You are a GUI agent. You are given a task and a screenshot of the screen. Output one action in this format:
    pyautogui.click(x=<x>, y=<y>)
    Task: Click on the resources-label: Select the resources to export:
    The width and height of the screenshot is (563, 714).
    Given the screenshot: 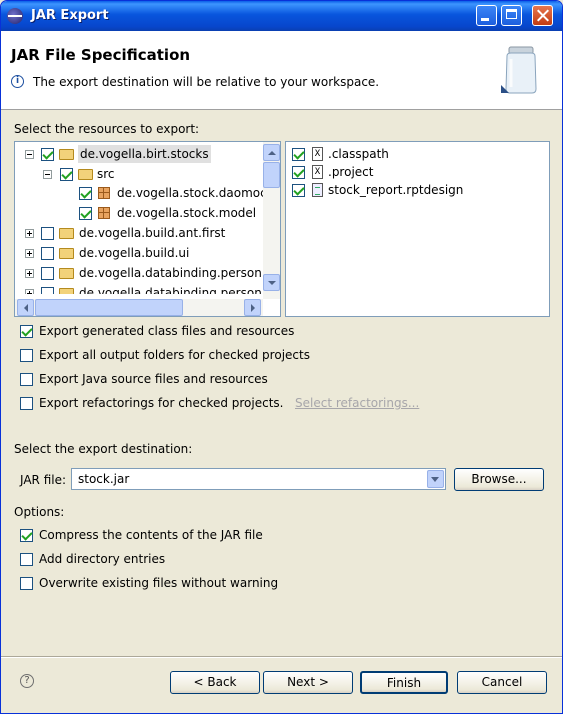 What is the action you would take?
    pyautogui.click(x=107, y=129)
    